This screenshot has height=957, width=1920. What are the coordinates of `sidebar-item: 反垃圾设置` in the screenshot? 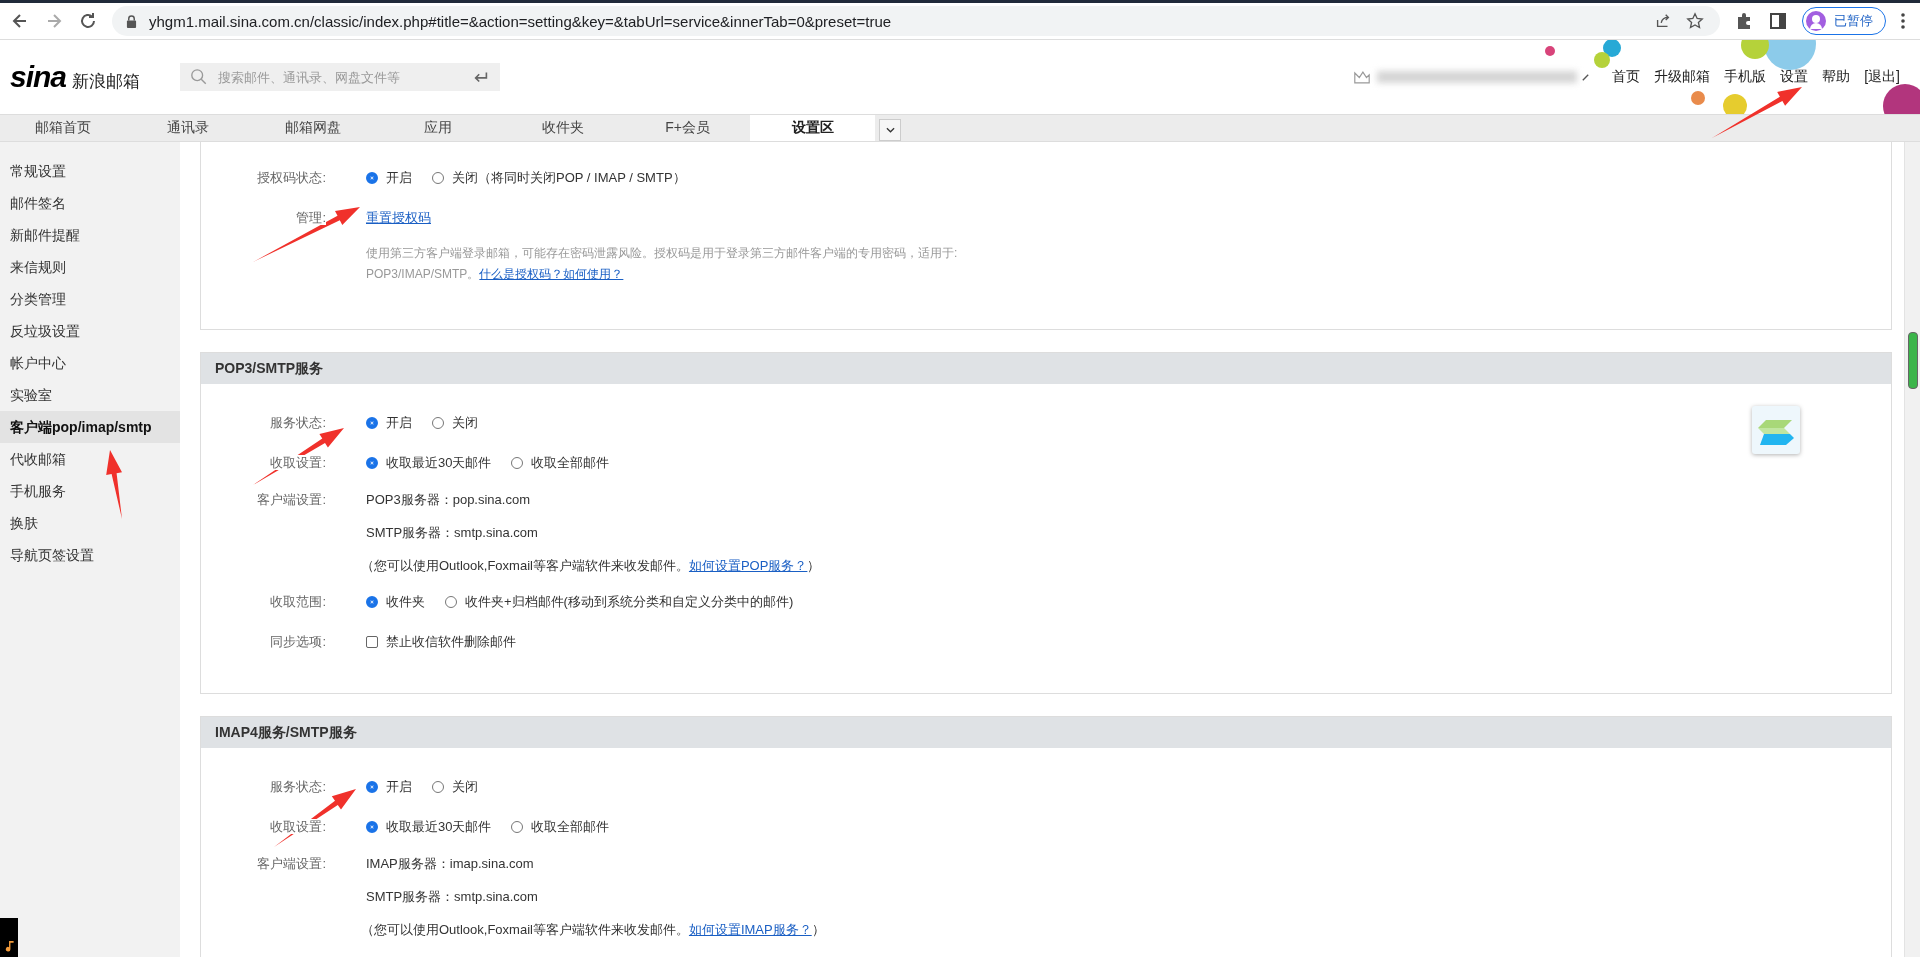 It's located at (90, 331).